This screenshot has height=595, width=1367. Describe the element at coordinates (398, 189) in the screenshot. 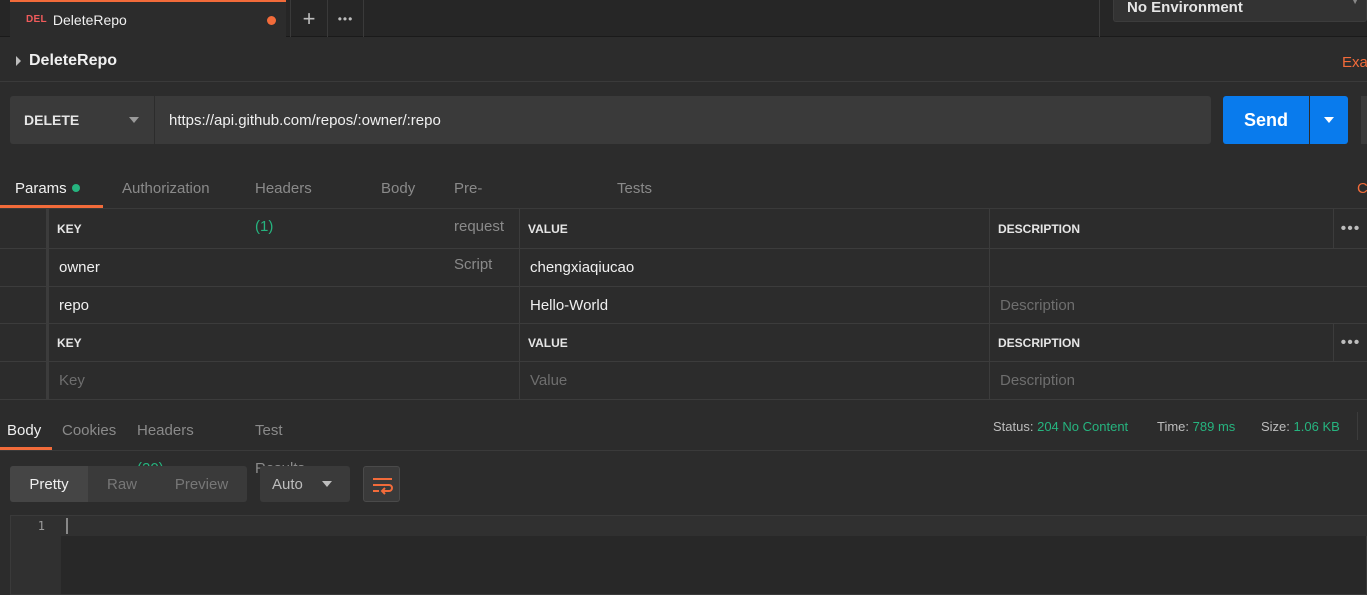

I see `tab-body: Body` at that location.